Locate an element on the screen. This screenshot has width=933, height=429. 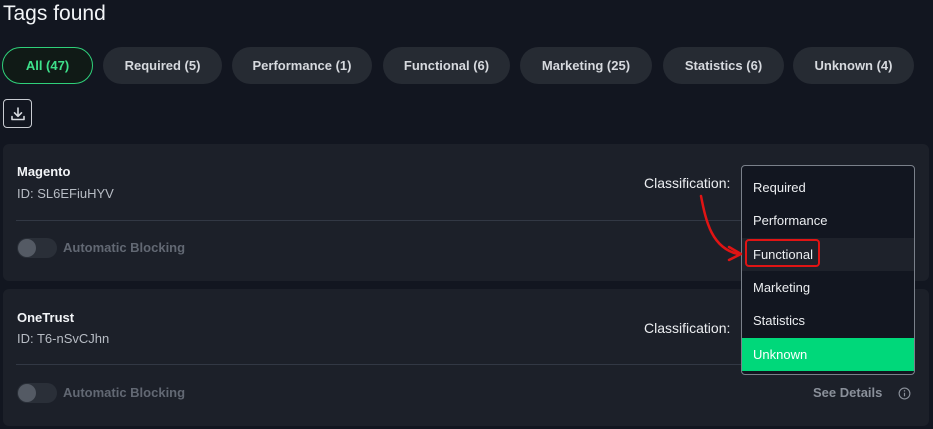
tag-id: ID: T6-nSvCJhn is located at coordinates (63, 338).